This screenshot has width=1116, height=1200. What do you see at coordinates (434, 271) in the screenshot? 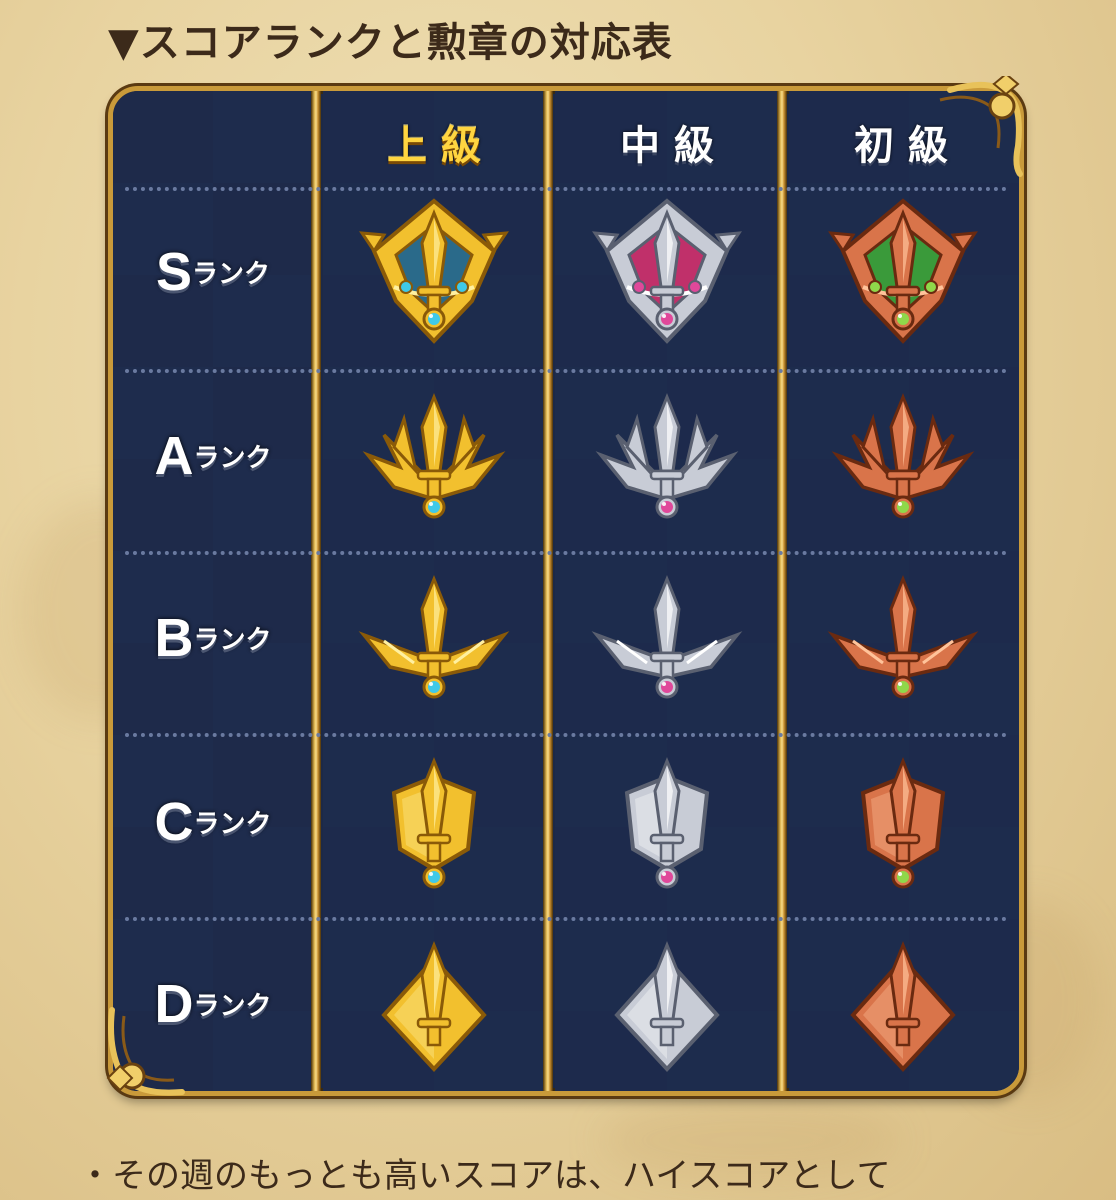
I see `medal-s-rank-gold` at bounding box center [434, 271].